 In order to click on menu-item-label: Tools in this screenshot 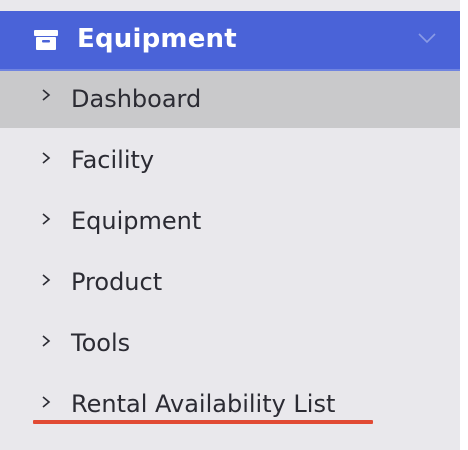, I will do `click(101, 343)`.